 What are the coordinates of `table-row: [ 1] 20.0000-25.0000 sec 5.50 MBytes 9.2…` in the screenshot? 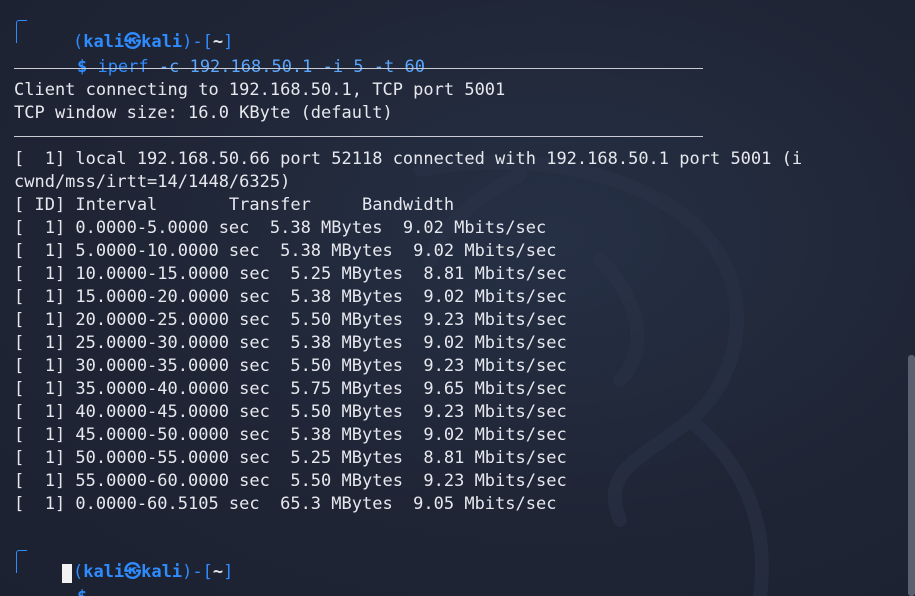 It's located at (290, 320).